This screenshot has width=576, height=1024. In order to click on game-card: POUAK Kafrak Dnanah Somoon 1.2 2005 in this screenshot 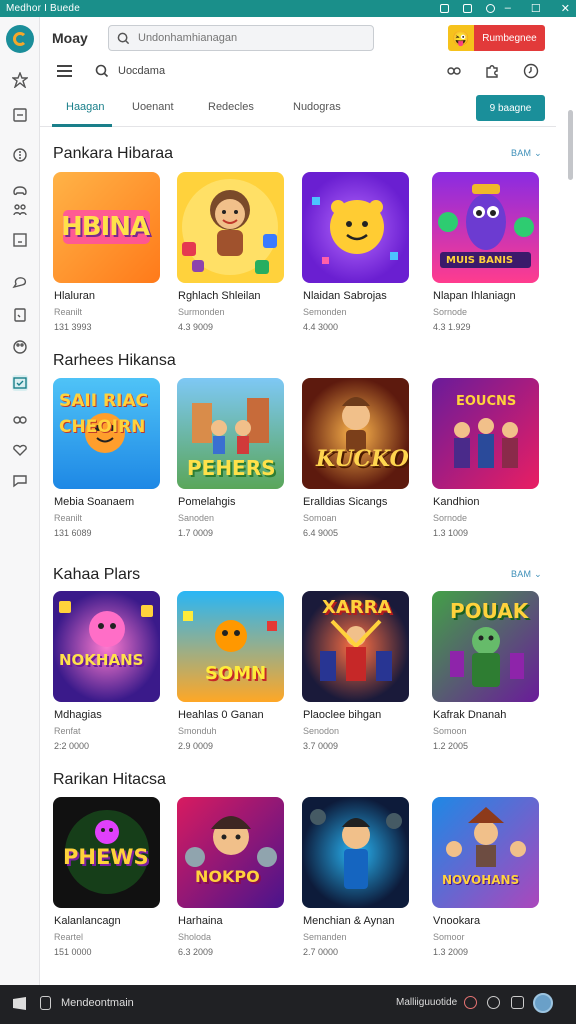, I will do `click(488, 671)`.